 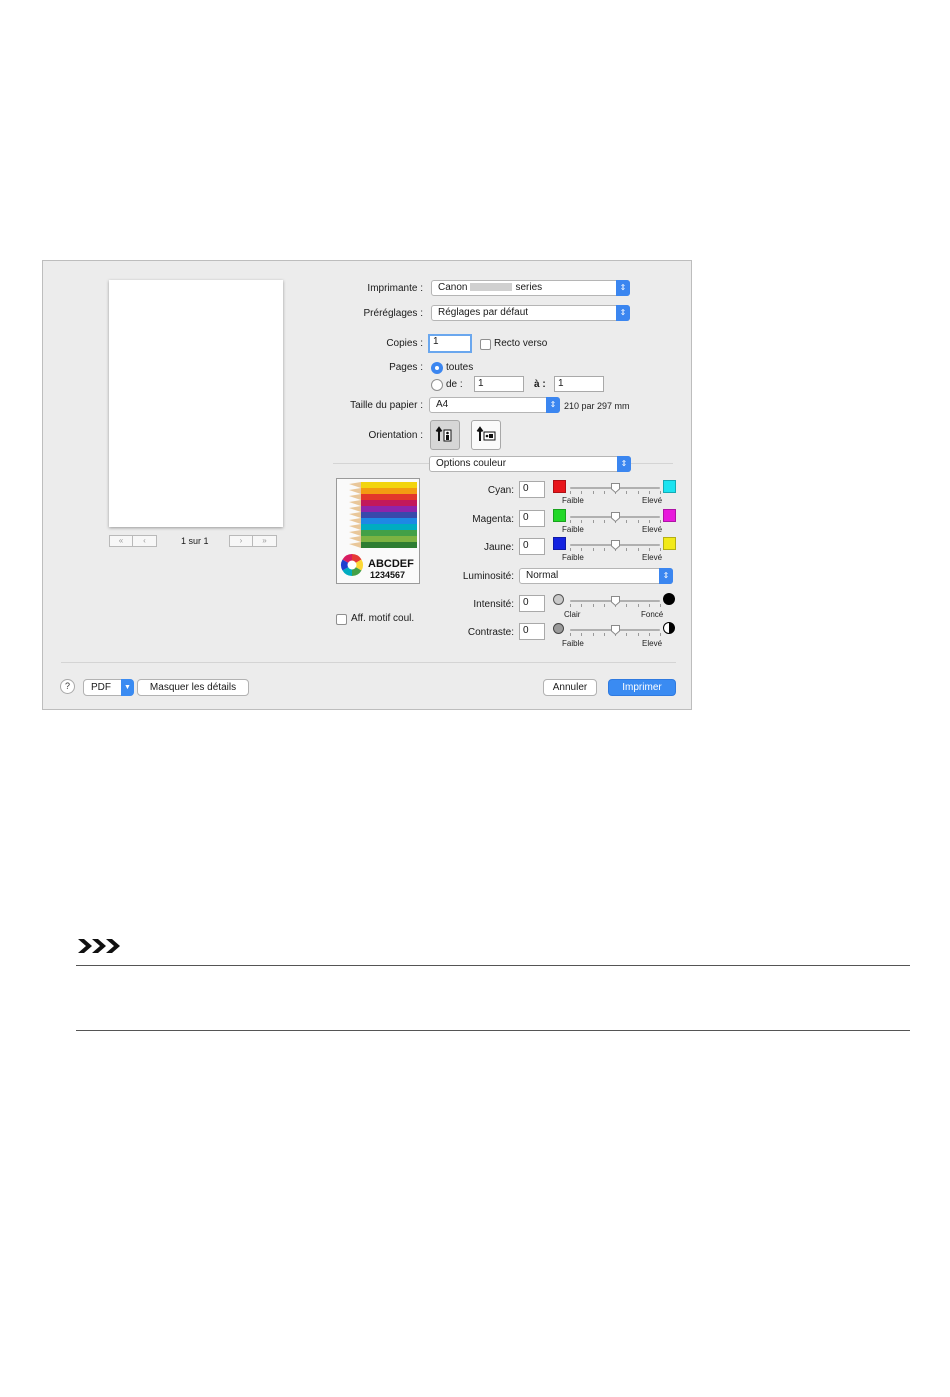 I want to click on cyan-low-swatch, so click(x=559, y=486).